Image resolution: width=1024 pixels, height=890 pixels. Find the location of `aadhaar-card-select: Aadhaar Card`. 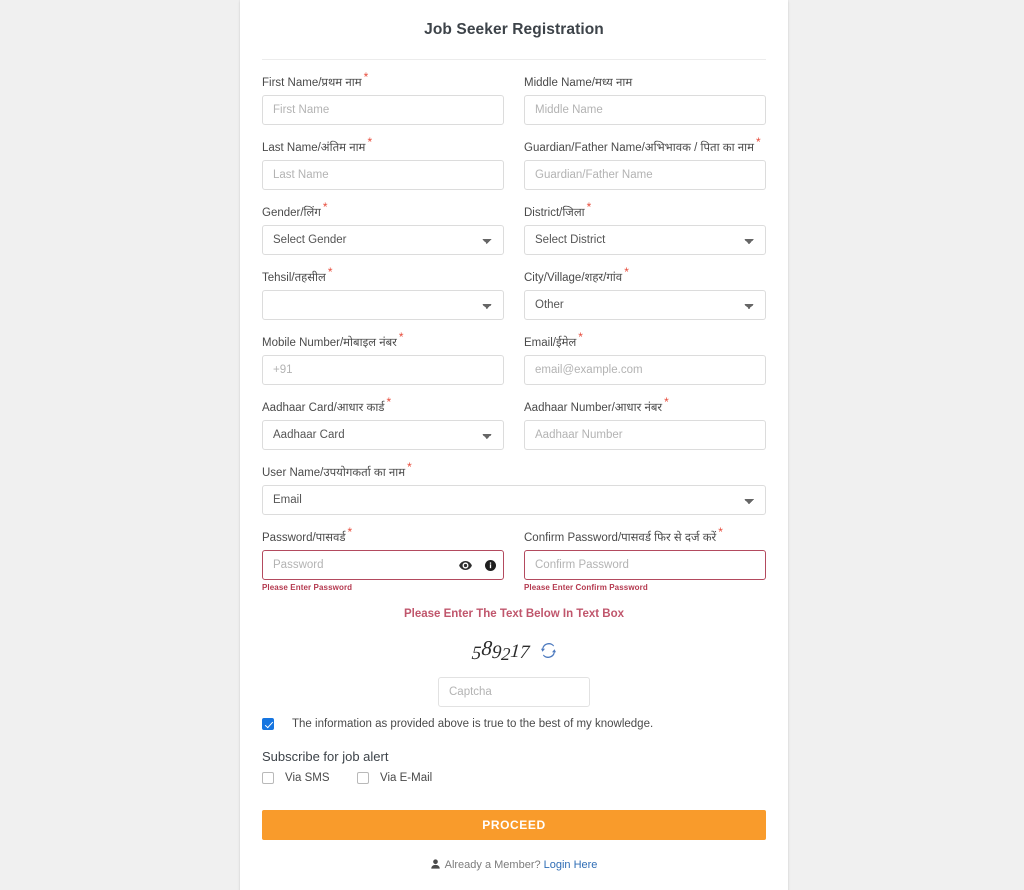

aadhaar-card-select: Aadhaar Card is located at coordinates (383, 435).